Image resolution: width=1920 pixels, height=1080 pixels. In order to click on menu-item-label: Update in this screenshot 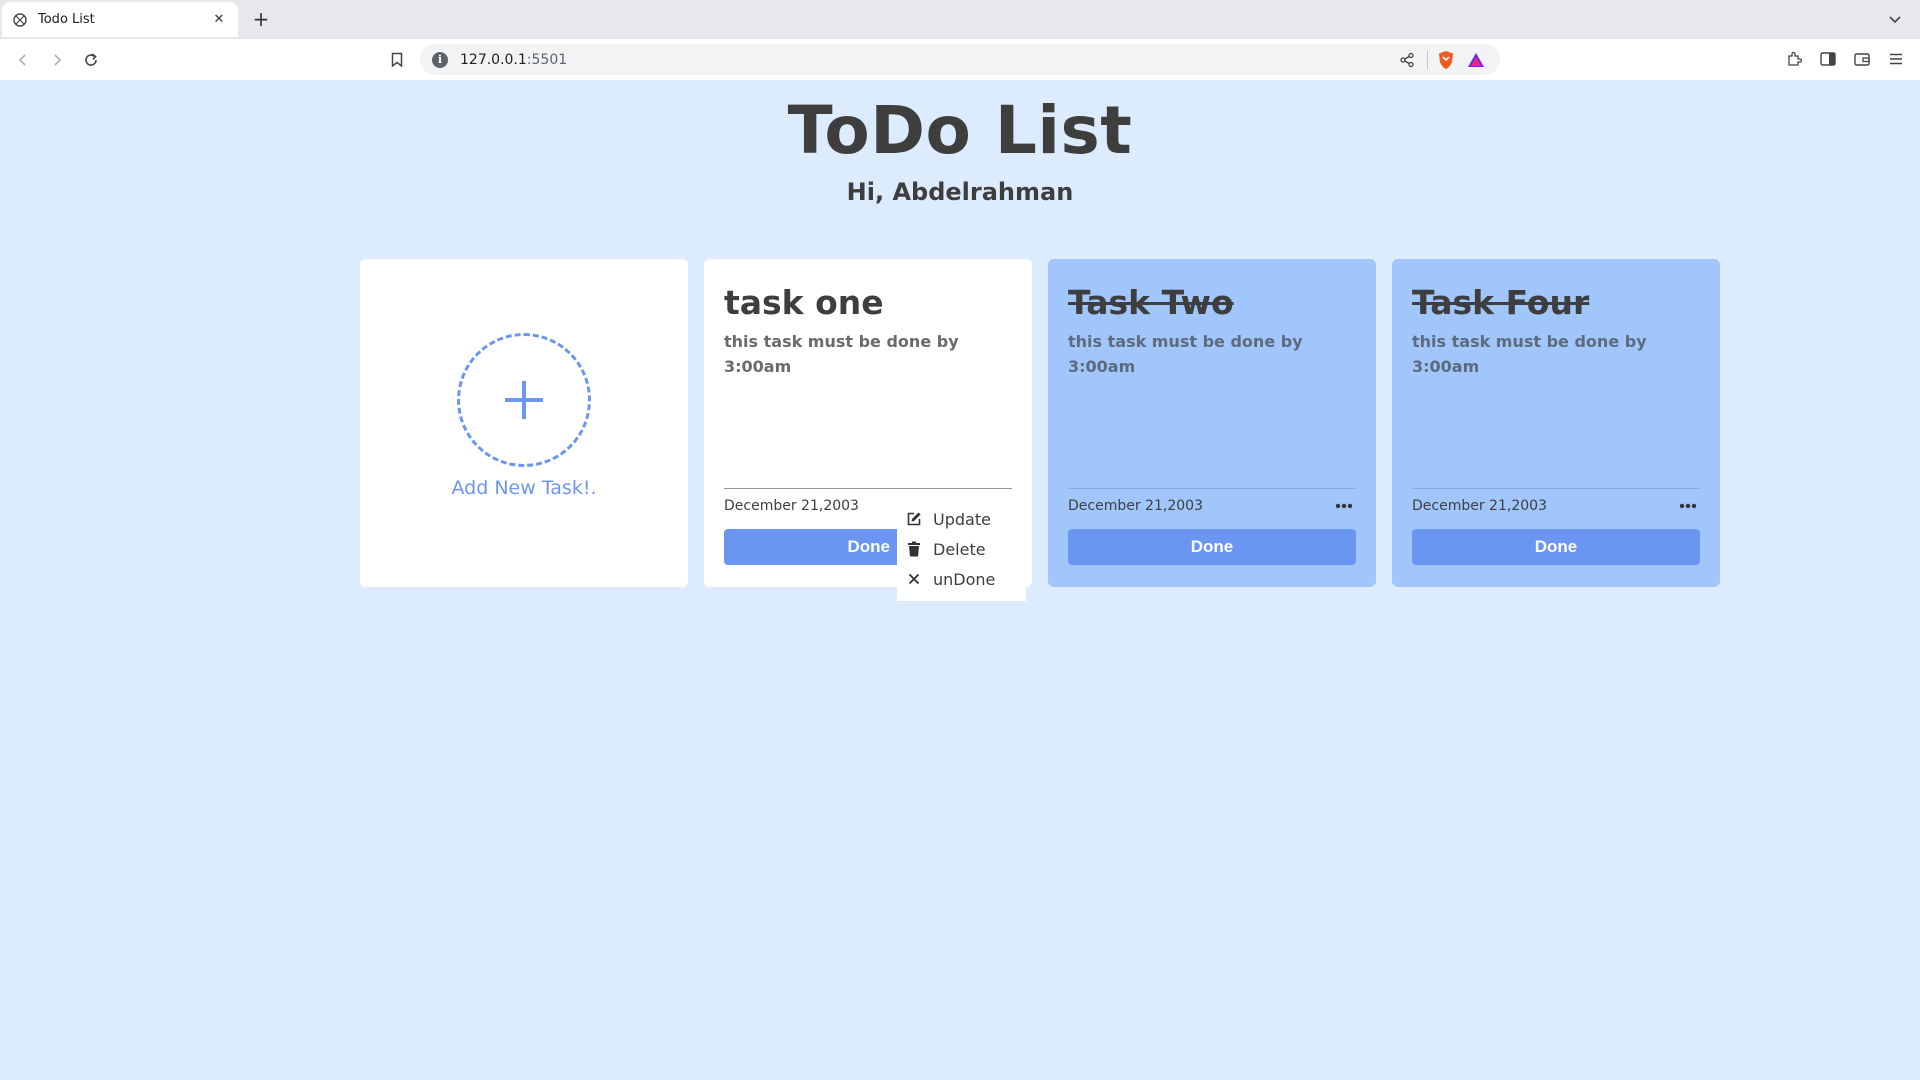, I will do `click(962, 519)`.